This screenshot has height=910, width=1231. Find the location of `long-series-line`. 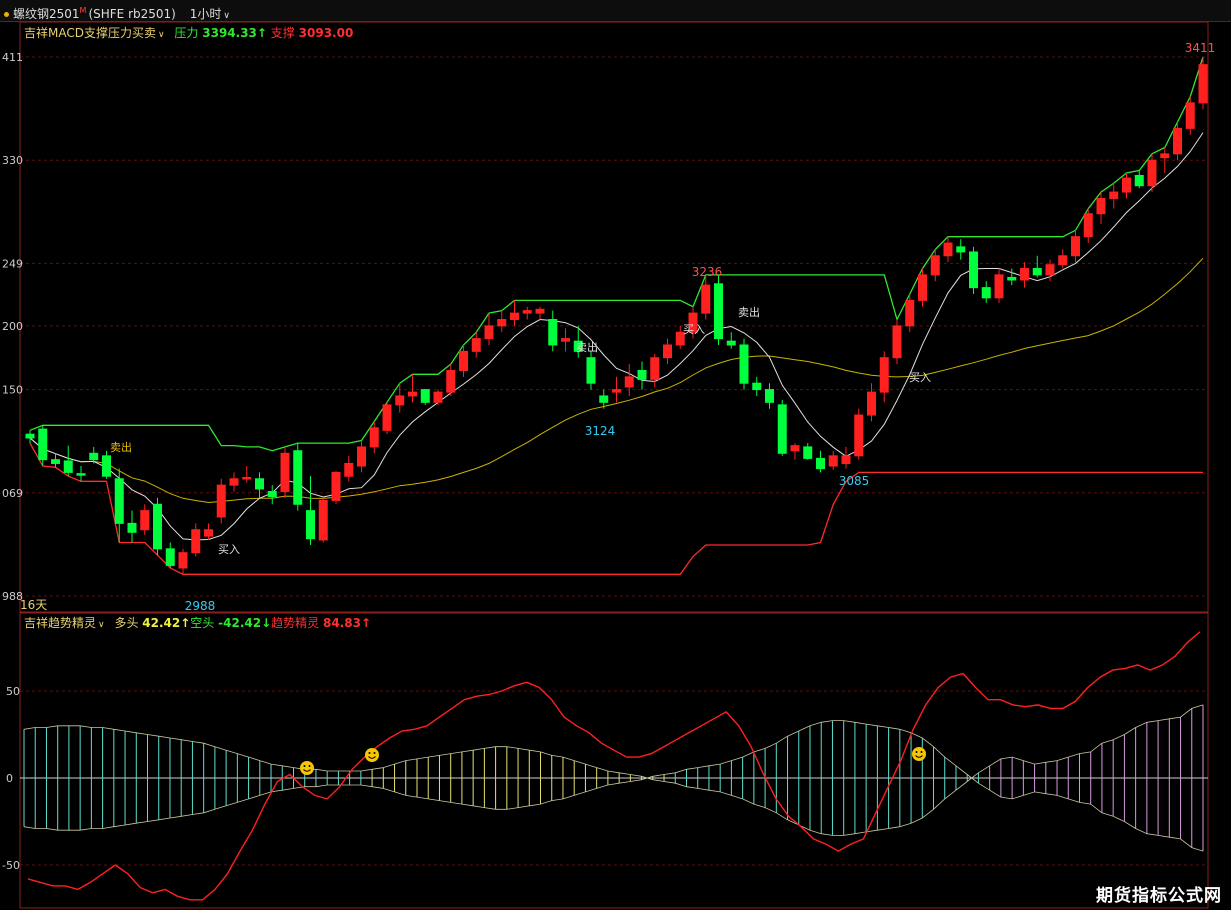

long-series-line is located at coordinates (613, 770).